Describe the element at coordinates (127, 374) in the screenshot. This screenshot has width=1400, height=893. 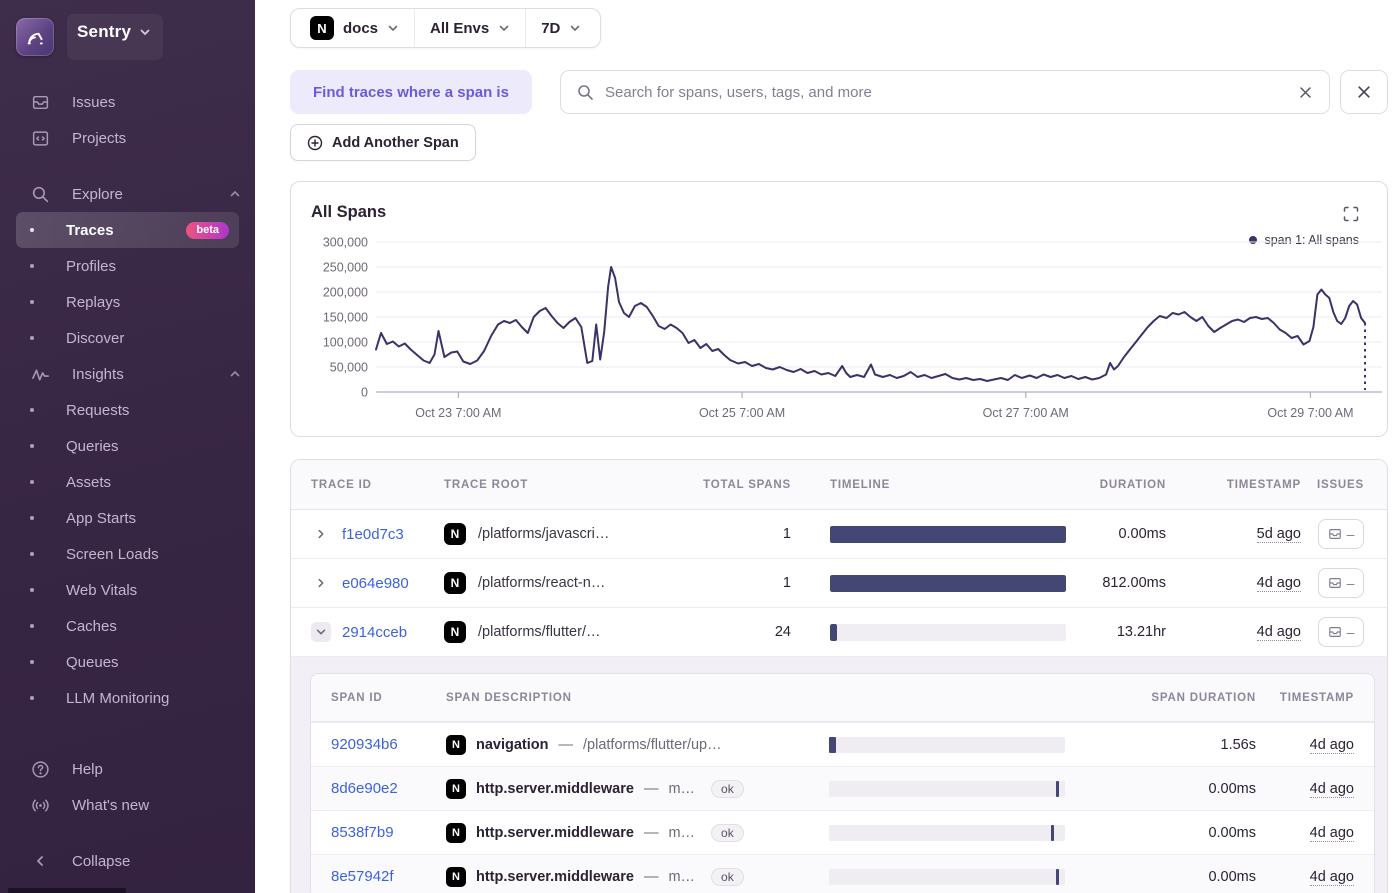
I see `sidebar-section-insights: Insights` at that location.